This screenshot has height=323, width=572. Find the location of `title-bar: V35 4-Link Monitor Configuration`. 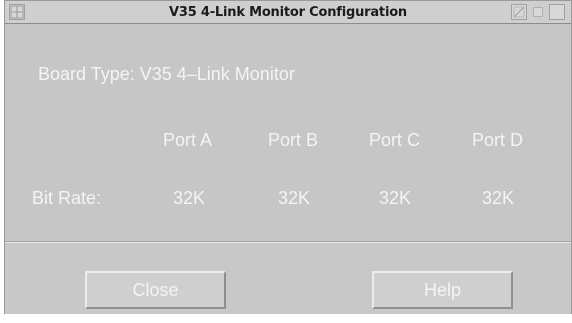

title-bar: V35 4-Link Monitor Configuration is located at coordinates (288, 12).